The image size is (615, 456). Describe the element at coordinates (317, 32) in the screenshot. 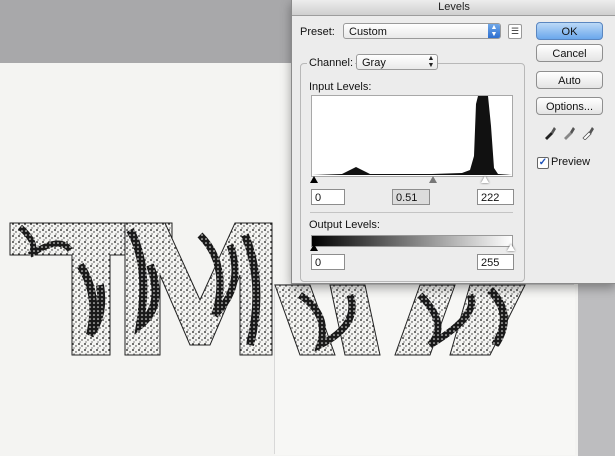

I see `preset-label: Preset:` at that location.